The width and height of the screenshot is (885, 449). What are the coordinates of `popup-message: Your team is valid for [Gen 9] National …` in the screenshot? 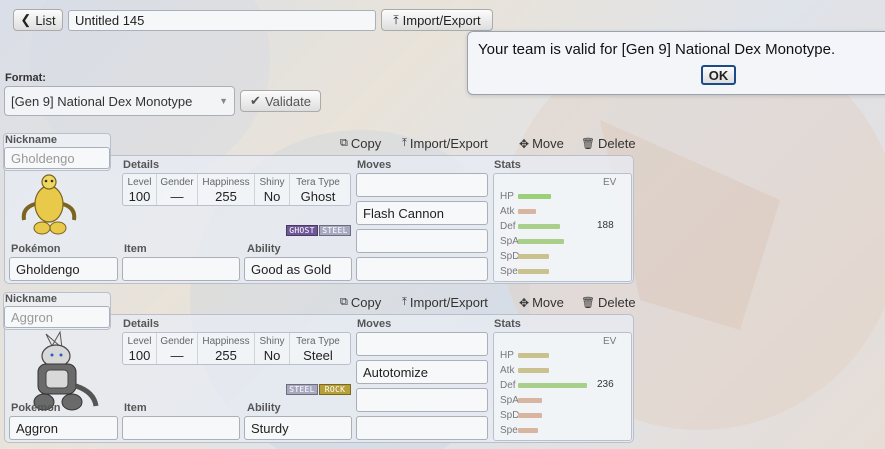 It's located at (657, 49).